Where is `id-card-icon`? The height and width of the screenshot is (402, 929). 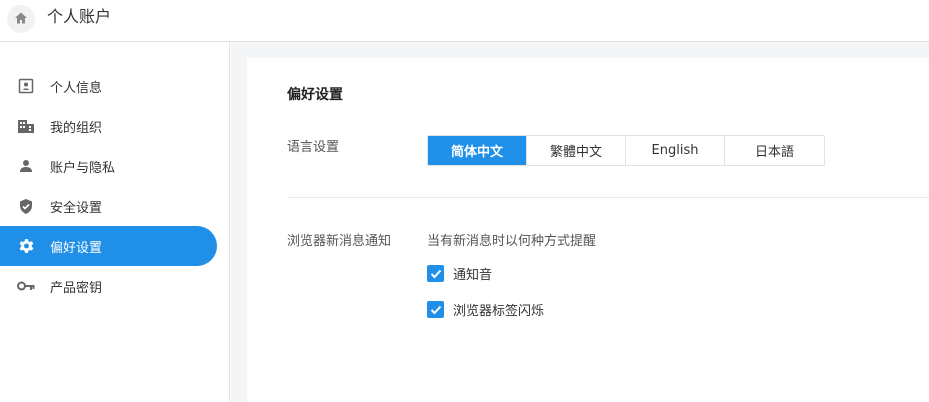
id-card-icon is located at coordinates (26, 86).